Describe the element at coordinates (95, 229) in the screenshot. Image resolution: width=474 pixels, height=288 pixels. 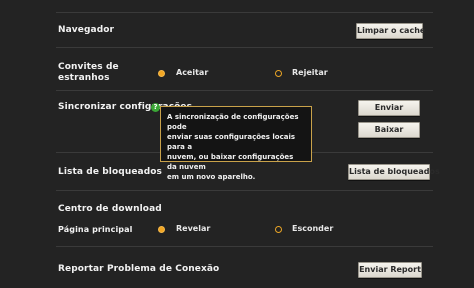
I see `main-page-label: Página principal` at that location.